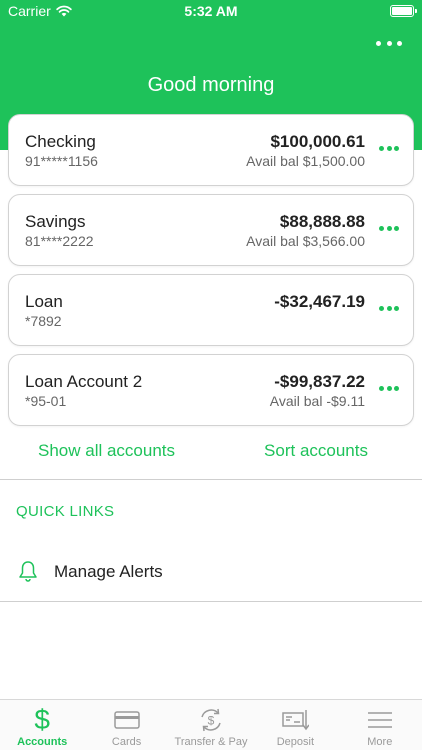  Describe the element at coordinates (211, 571) in the screenshot. I see `manage-alerts-link: Manage Alerts` at that location.